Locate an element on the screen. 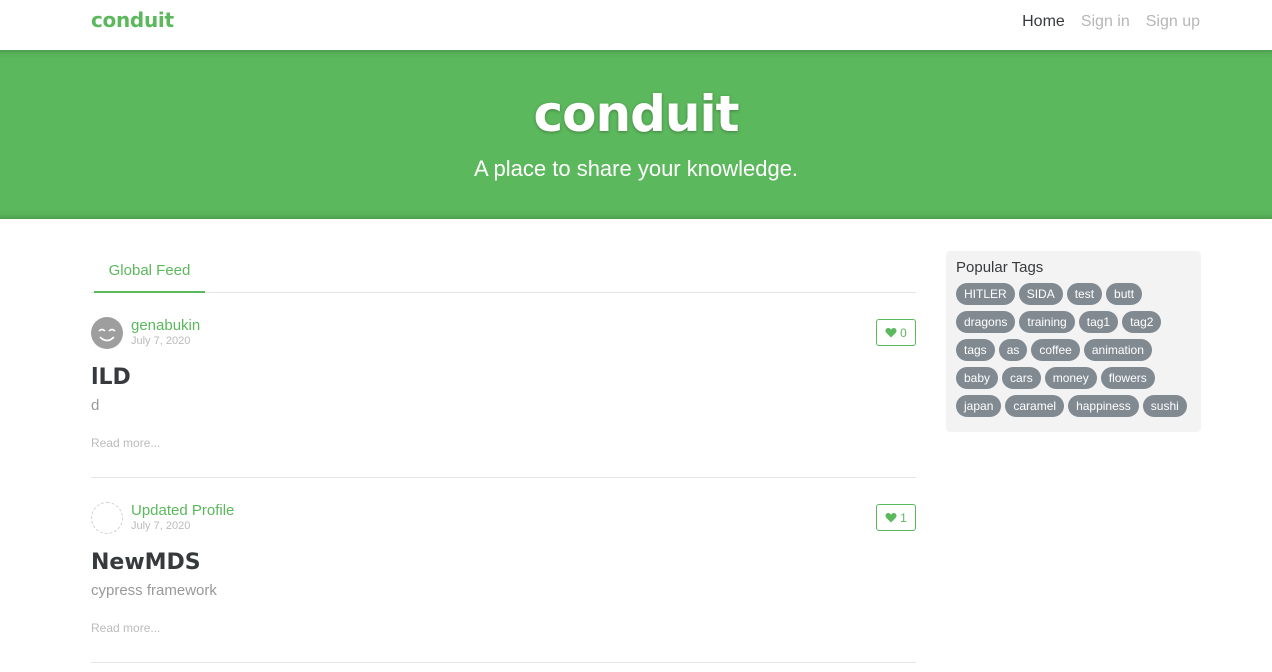 The height and width of the screenshot is (672, 1272). banner-subtitle: A place to share your knowledge. is located at coordinates (636, 168).